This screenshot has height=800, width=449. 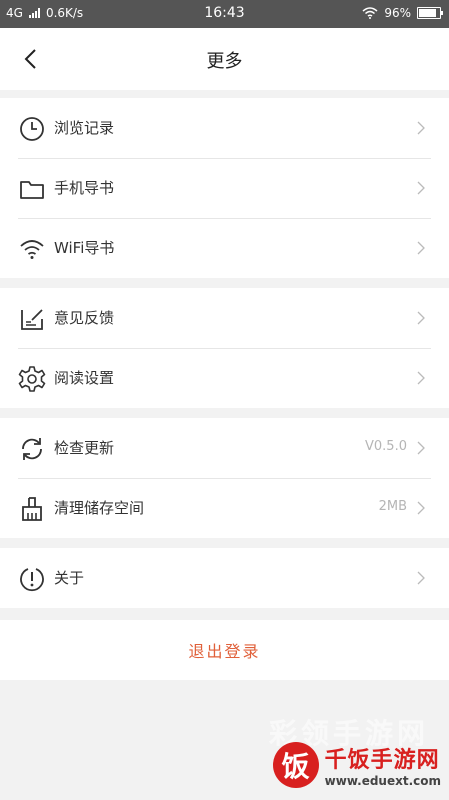 I want to click on menu-item-wifi-import: WiFi导书, so click(x=224, y=248).